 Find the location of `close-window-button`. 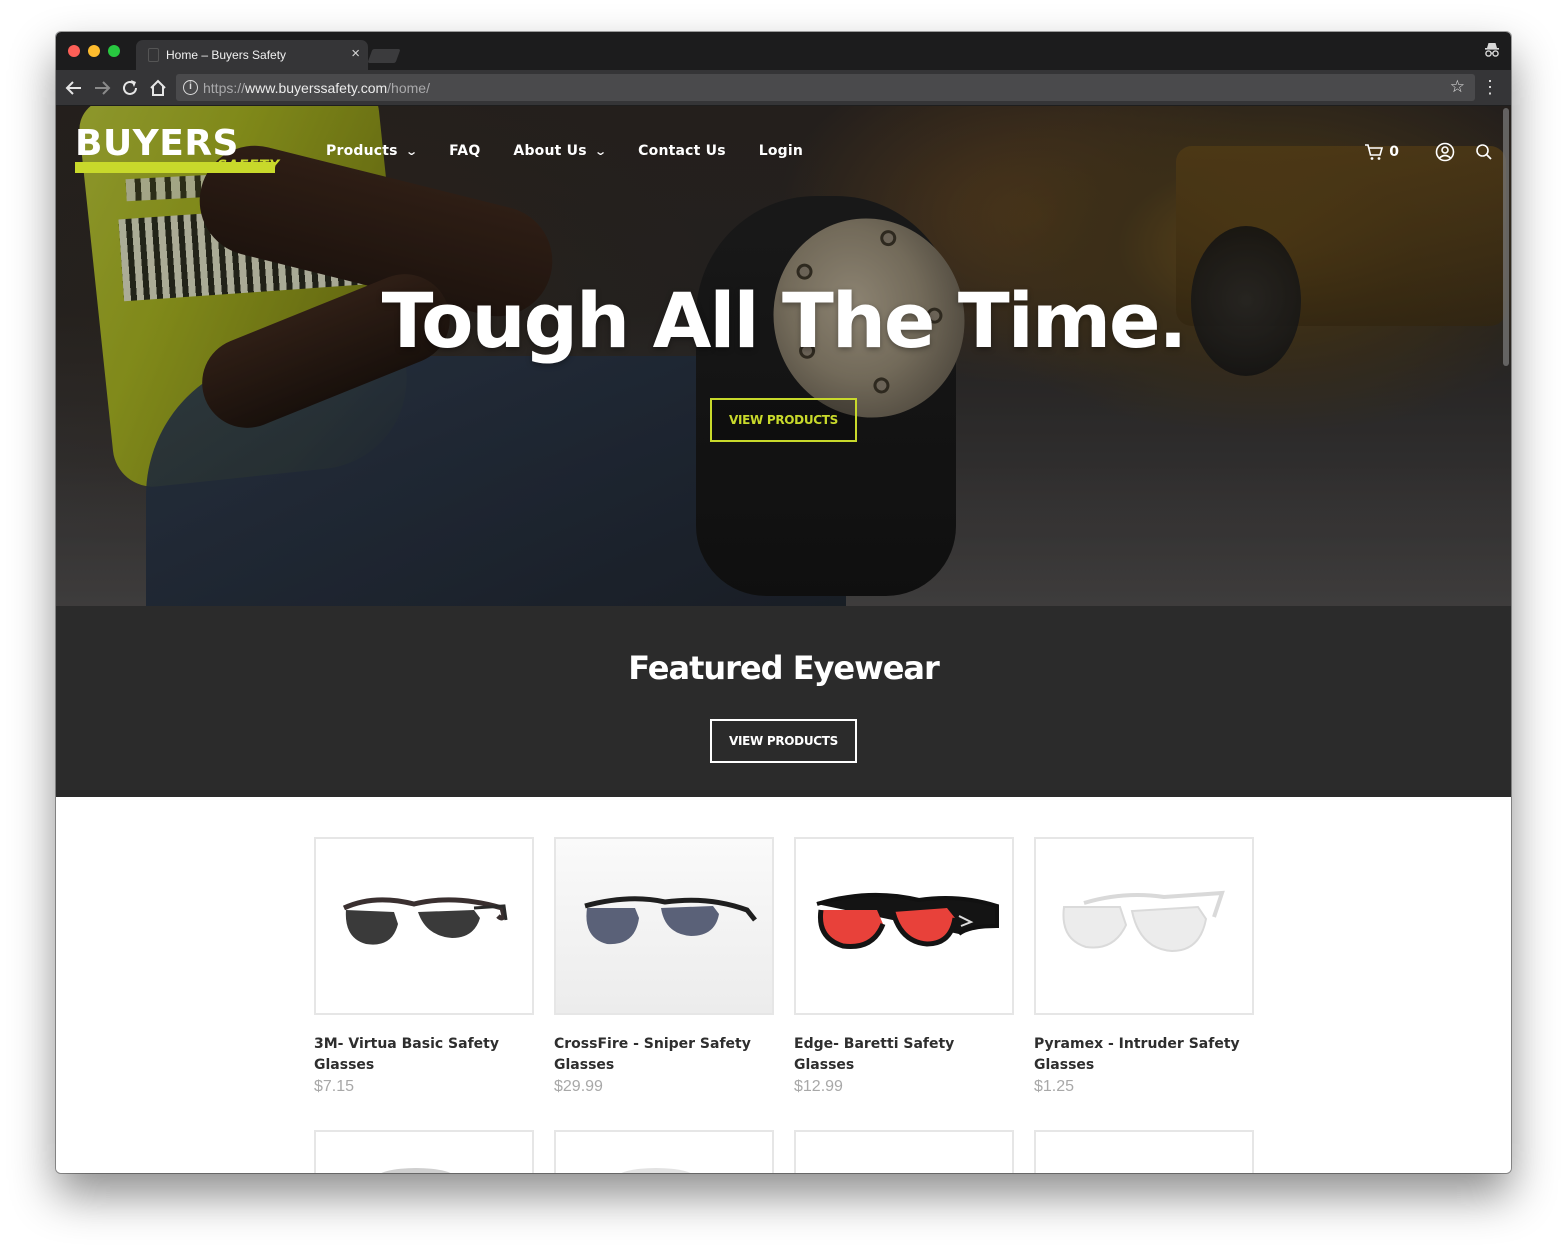

close-window-button is located at coordinates (74, 51).